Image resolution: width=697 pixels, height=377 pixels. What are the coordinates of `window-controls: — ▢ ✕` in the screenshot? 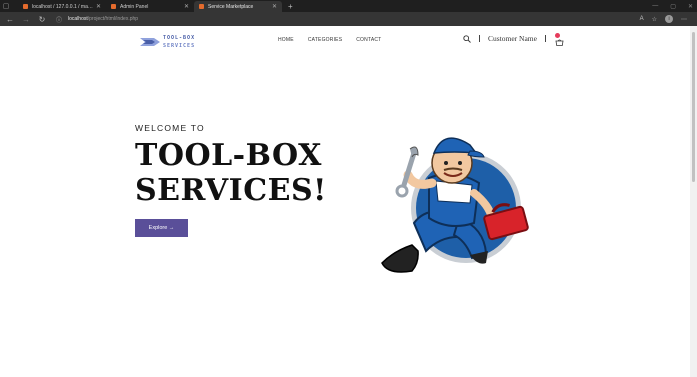 It's located at (672, 6).